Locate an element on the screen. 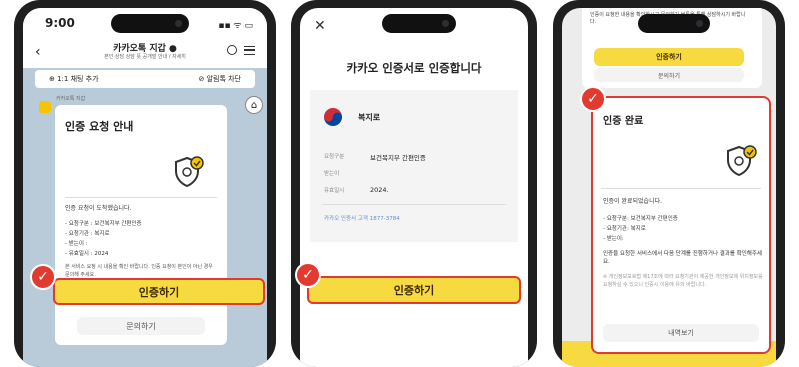 This screenshot has height=367, width=799. home-icon: ⌂ is located at coordinates (254, 105).